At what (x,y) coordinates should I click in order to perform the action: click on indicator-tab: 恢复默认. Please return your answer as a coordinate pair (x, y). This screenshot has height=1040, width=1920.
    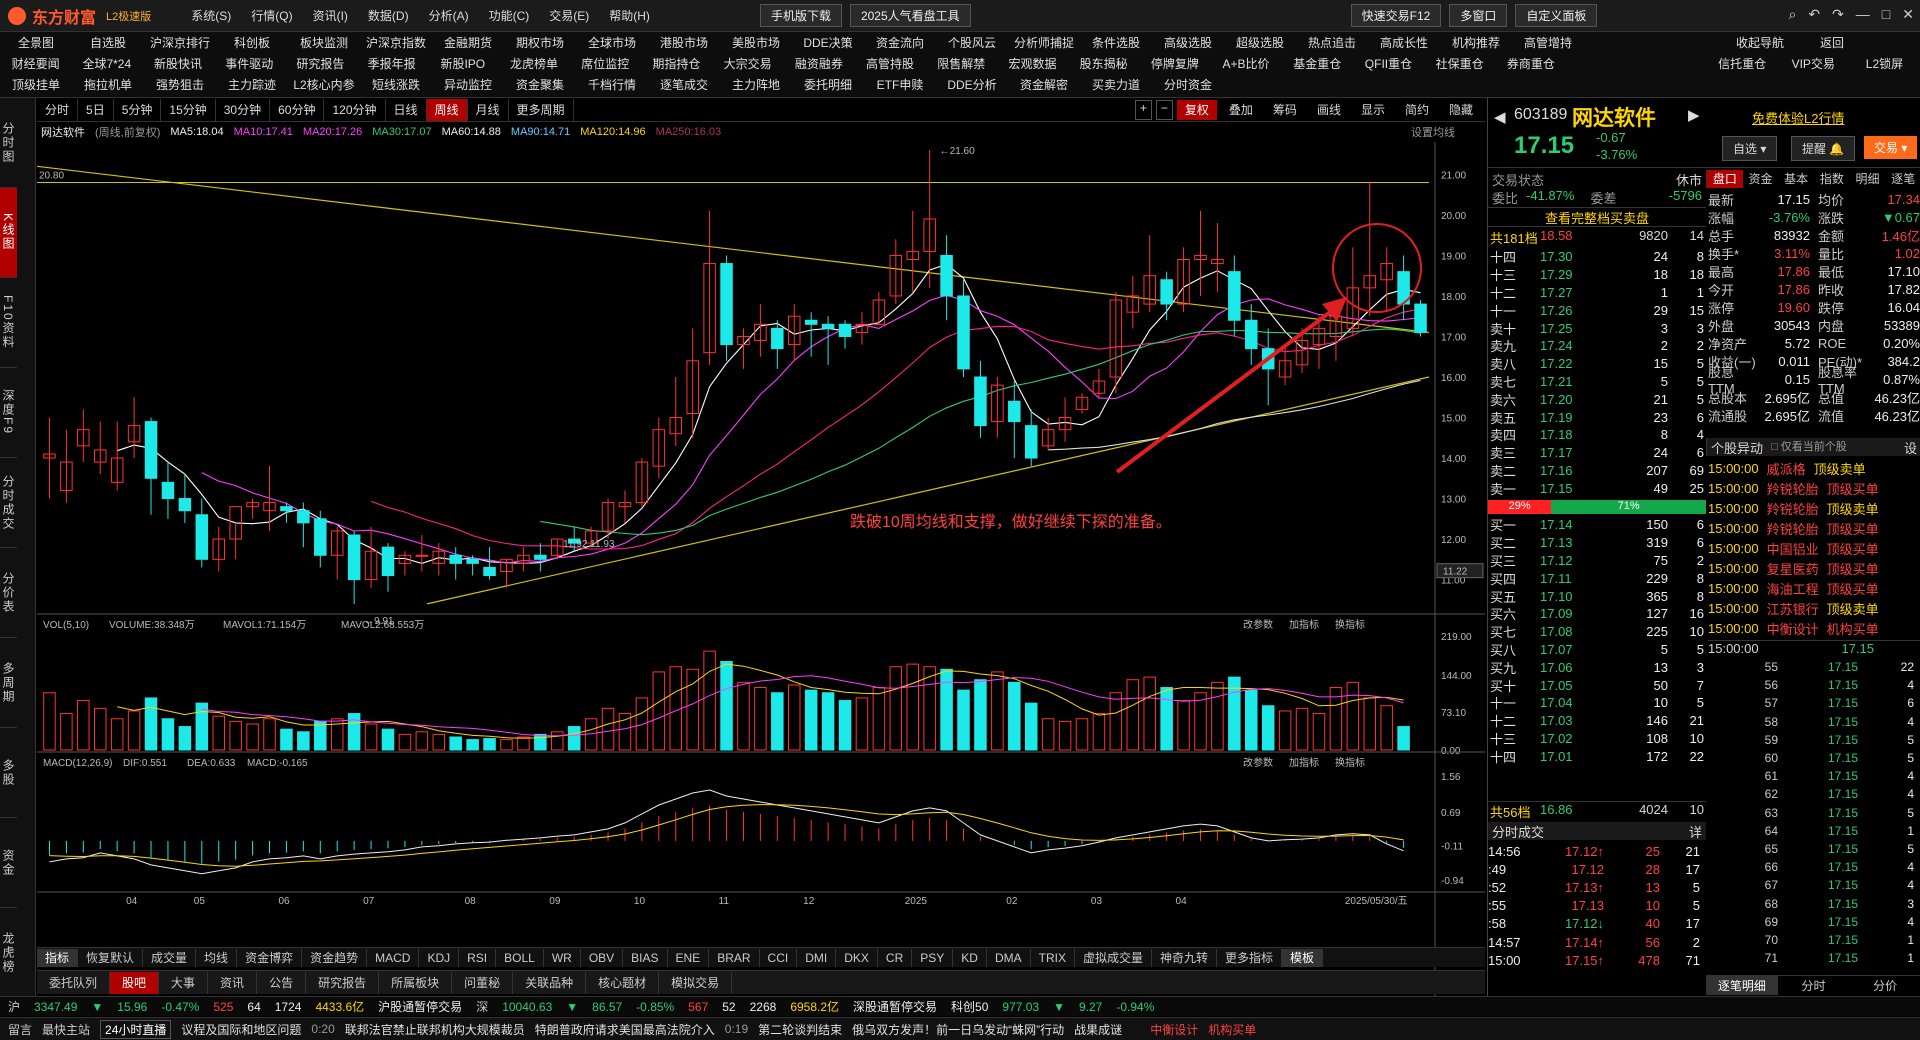
    Looking at the image, I should click on (111, 957).